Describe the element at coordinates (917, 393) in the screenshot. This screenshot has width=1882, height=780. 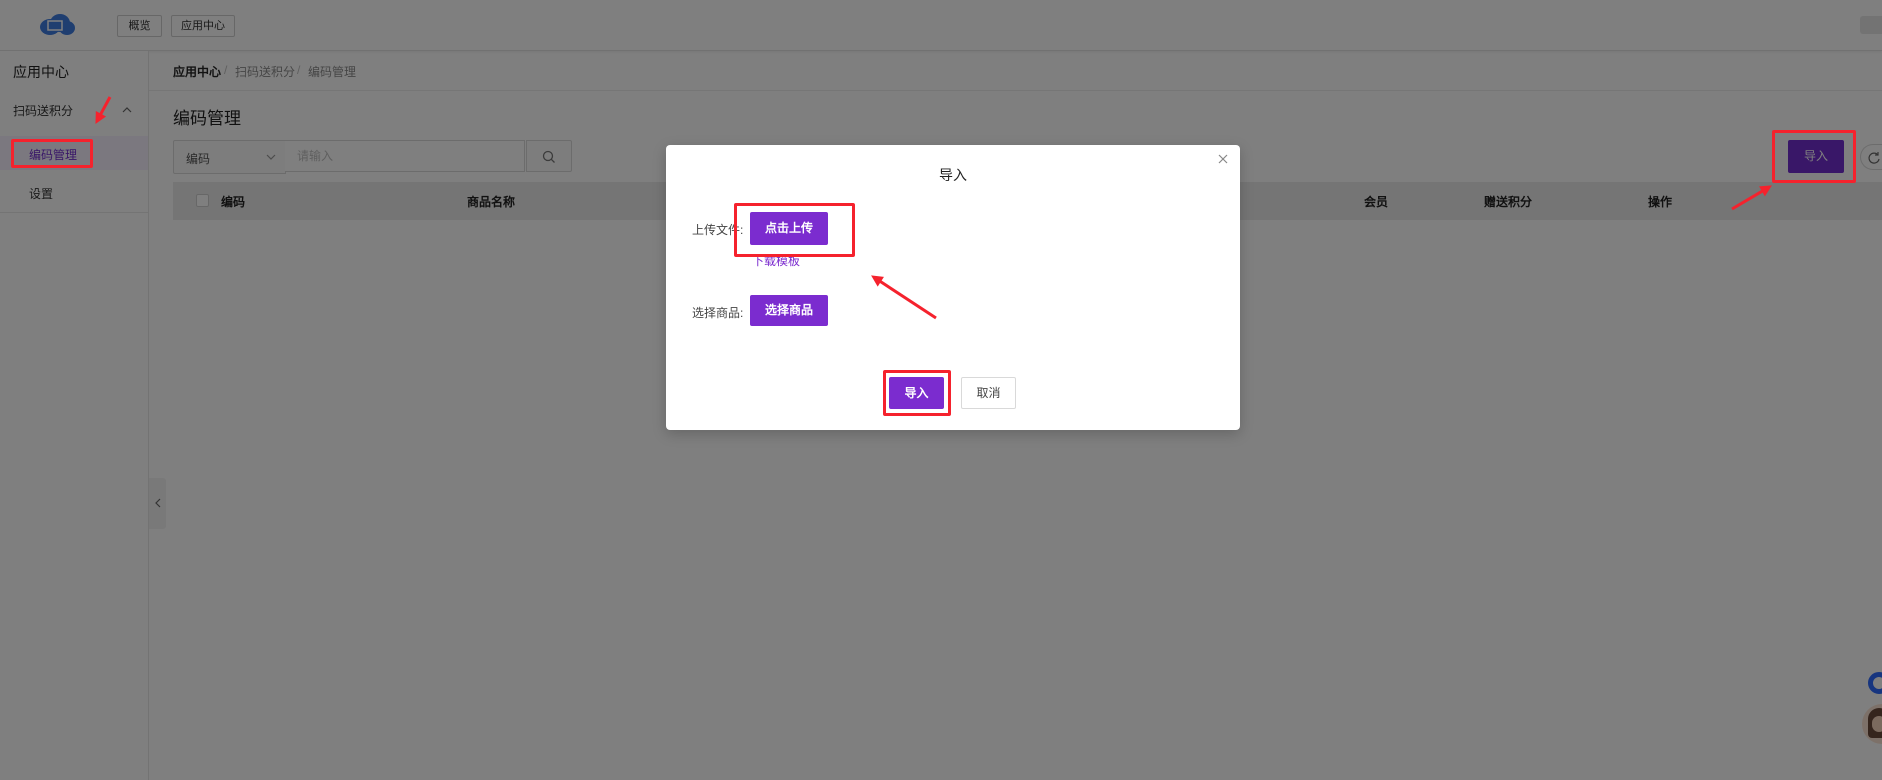
I see `annotation-box-confirm-button` at that location.